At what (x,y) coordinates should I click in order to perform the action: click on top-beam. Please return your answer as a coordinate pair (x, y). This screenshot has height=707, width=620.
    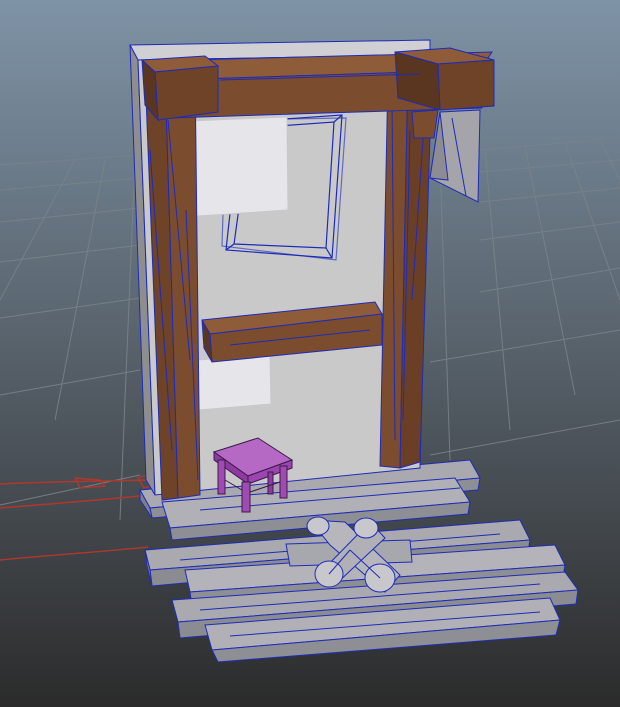
    Looking at the image, I should click on (317, 84).